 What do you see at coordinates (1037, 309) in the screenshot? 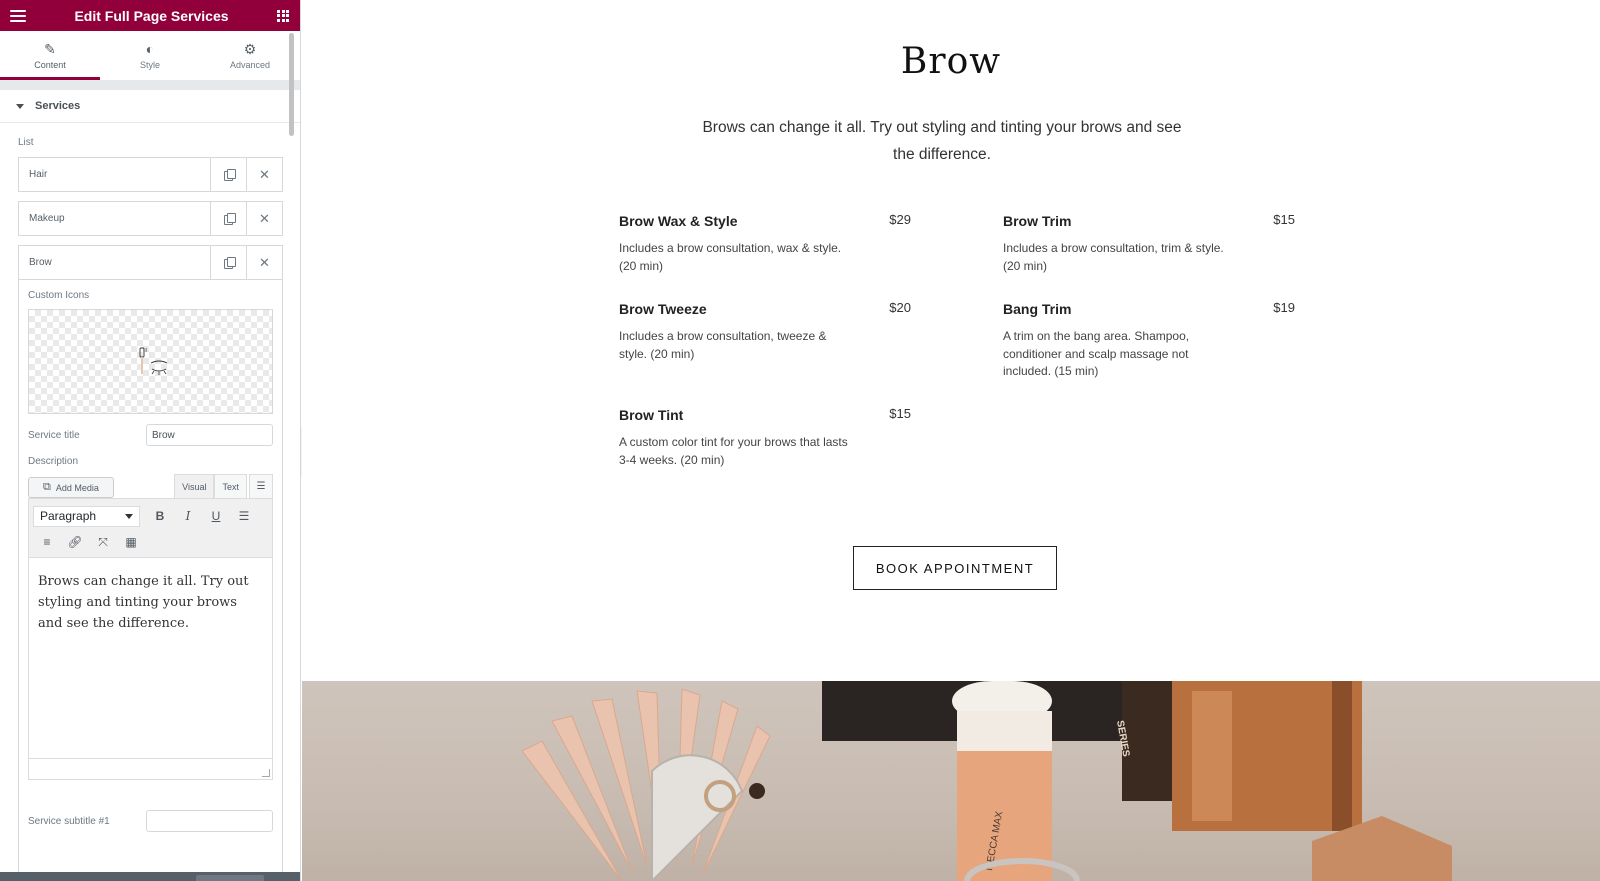
I see `service-title: Bang Trim` at bounding box center [1037, 309].